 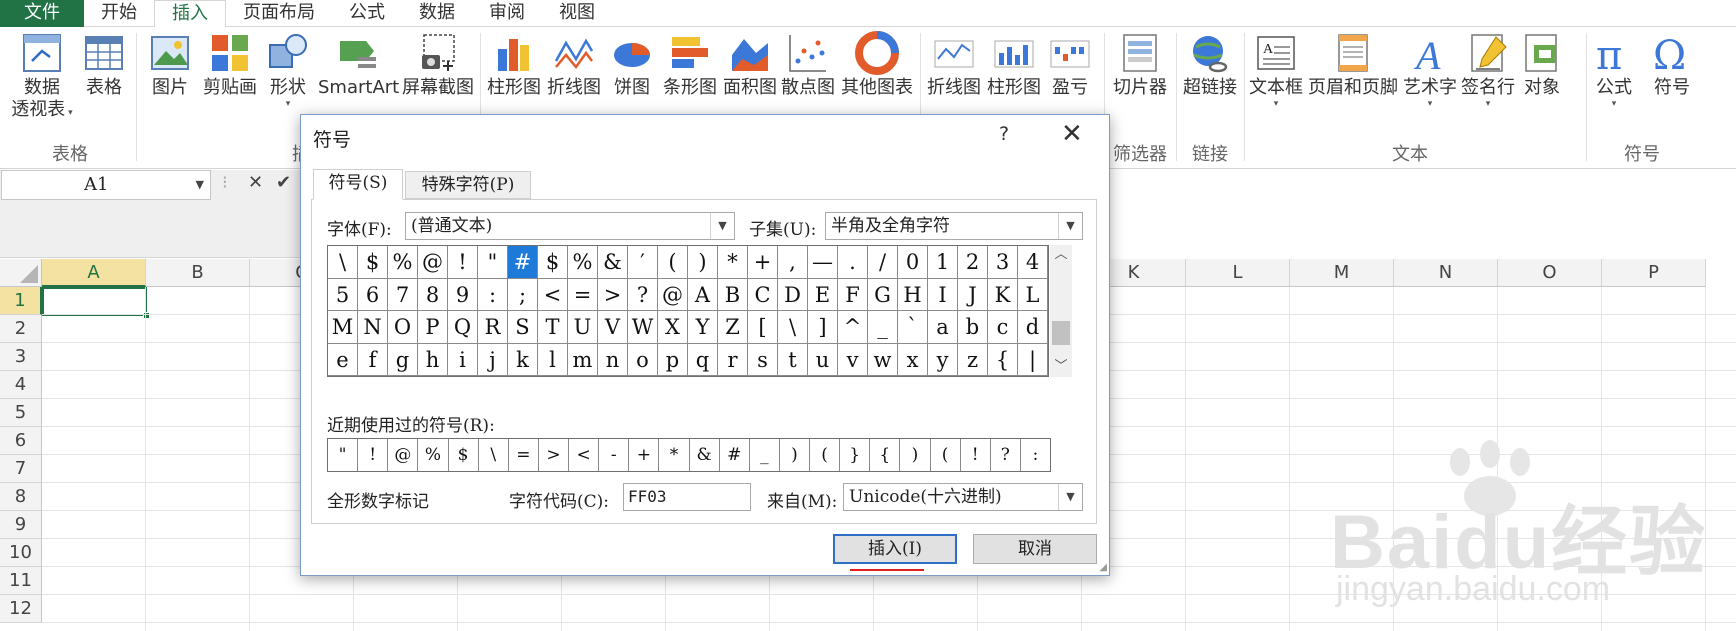 I want to click on symbol-grid-scrollbar: ︿ ﹀, so click(x=1061, y=311).